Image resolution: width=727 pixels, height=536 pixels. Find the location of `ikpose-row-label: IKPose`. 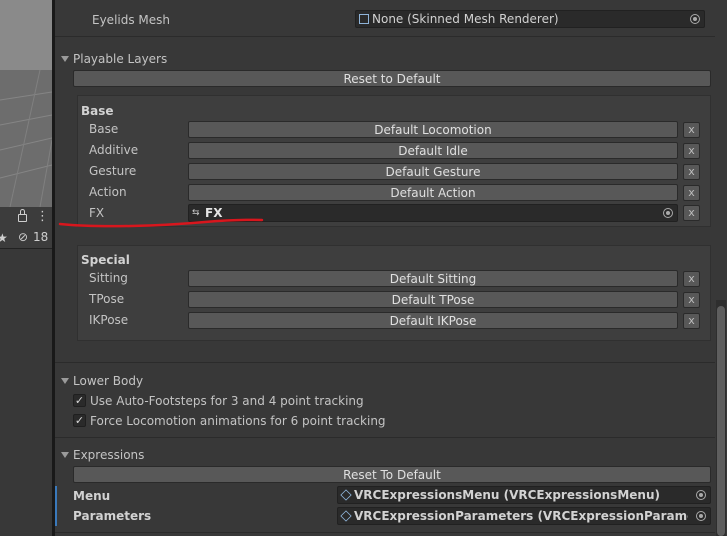

ikpose-row-label: IKPose is located at coordinates (109, 320).